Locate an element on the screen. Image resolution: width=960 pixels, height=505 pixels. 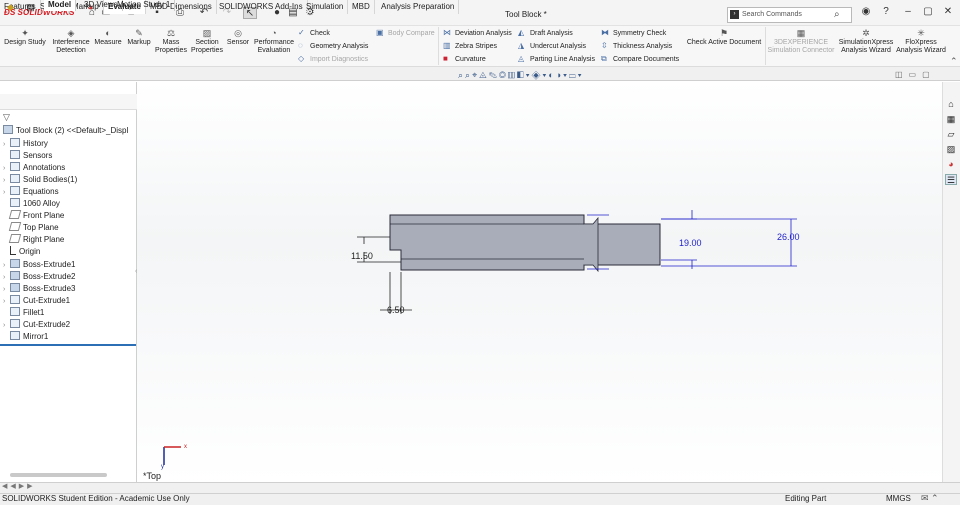
performance-evaluation-button: ◔ Performance Evaluation is located at coordinates (274, 41).